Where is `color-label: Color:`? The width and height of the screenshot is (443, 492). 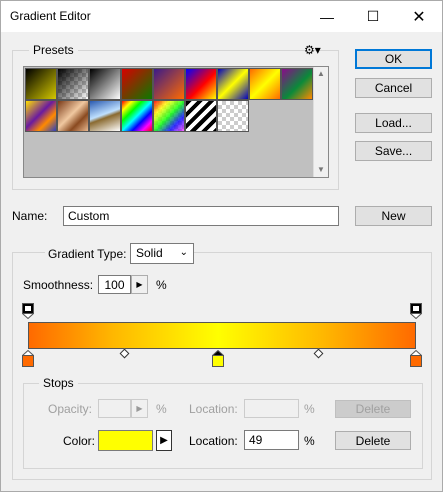
color-label: Color: is located at coordinates (79, 441).